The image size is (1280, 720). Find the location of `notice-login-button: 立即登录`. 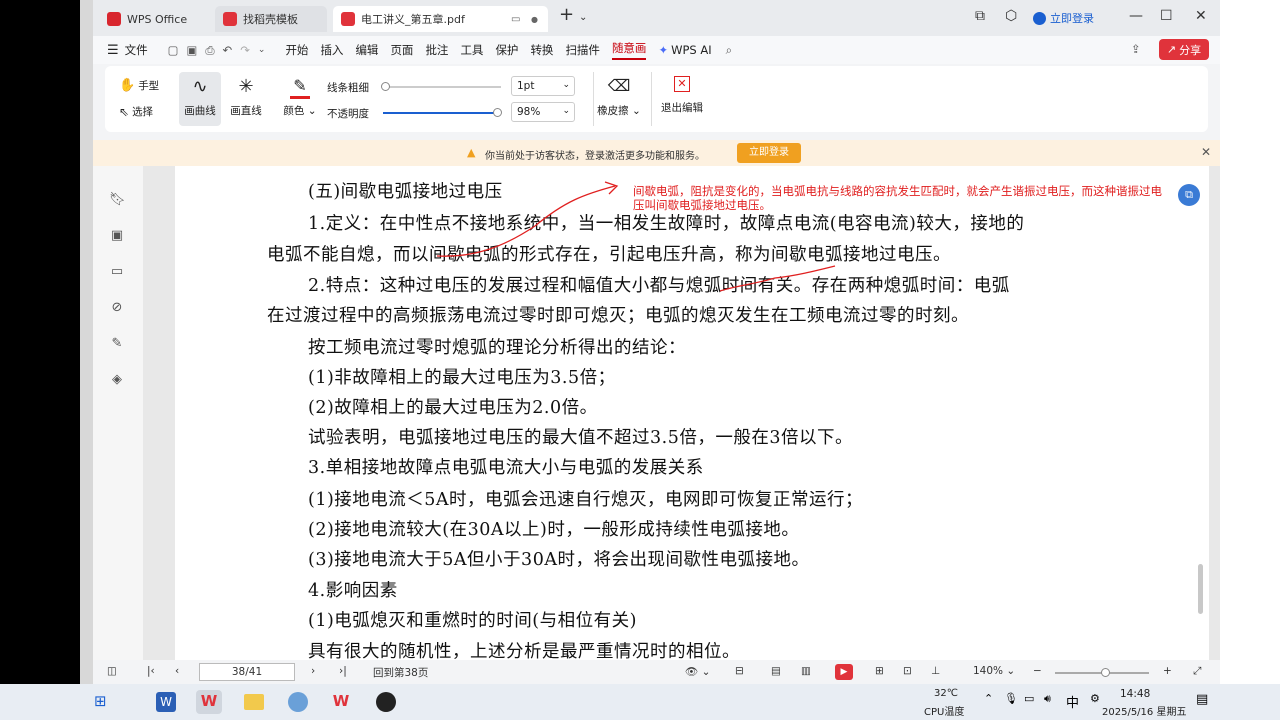

notice-login-button: 立即登录 is located at coordinates (769, 153).